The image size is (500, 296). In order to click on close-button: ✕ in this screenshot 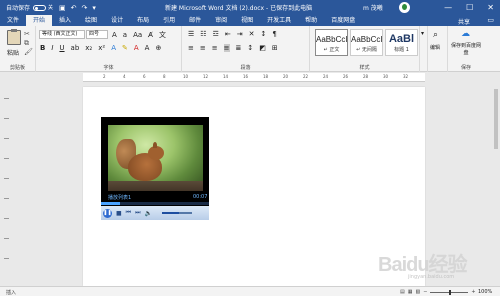, I will do `click(490, 7)`.